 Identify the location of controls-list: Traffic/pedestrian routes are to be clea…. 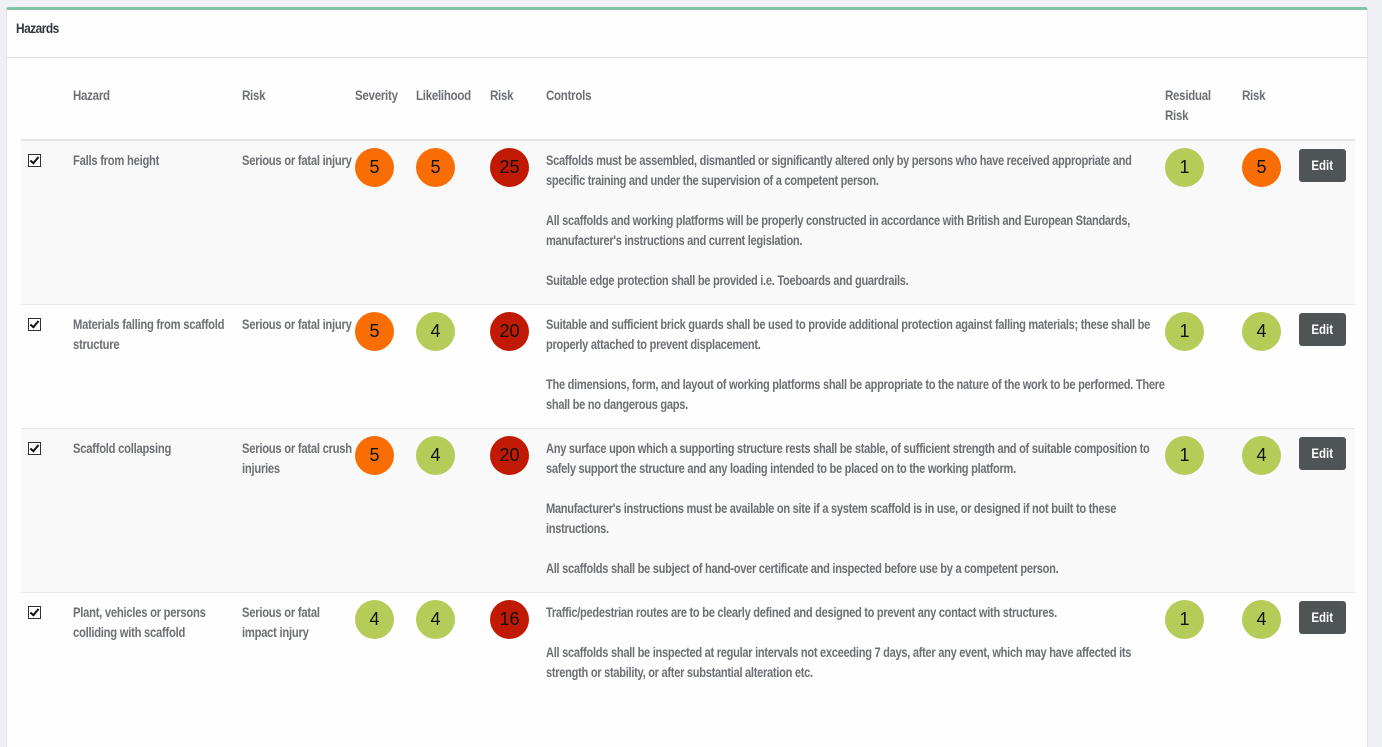
(856, 642).